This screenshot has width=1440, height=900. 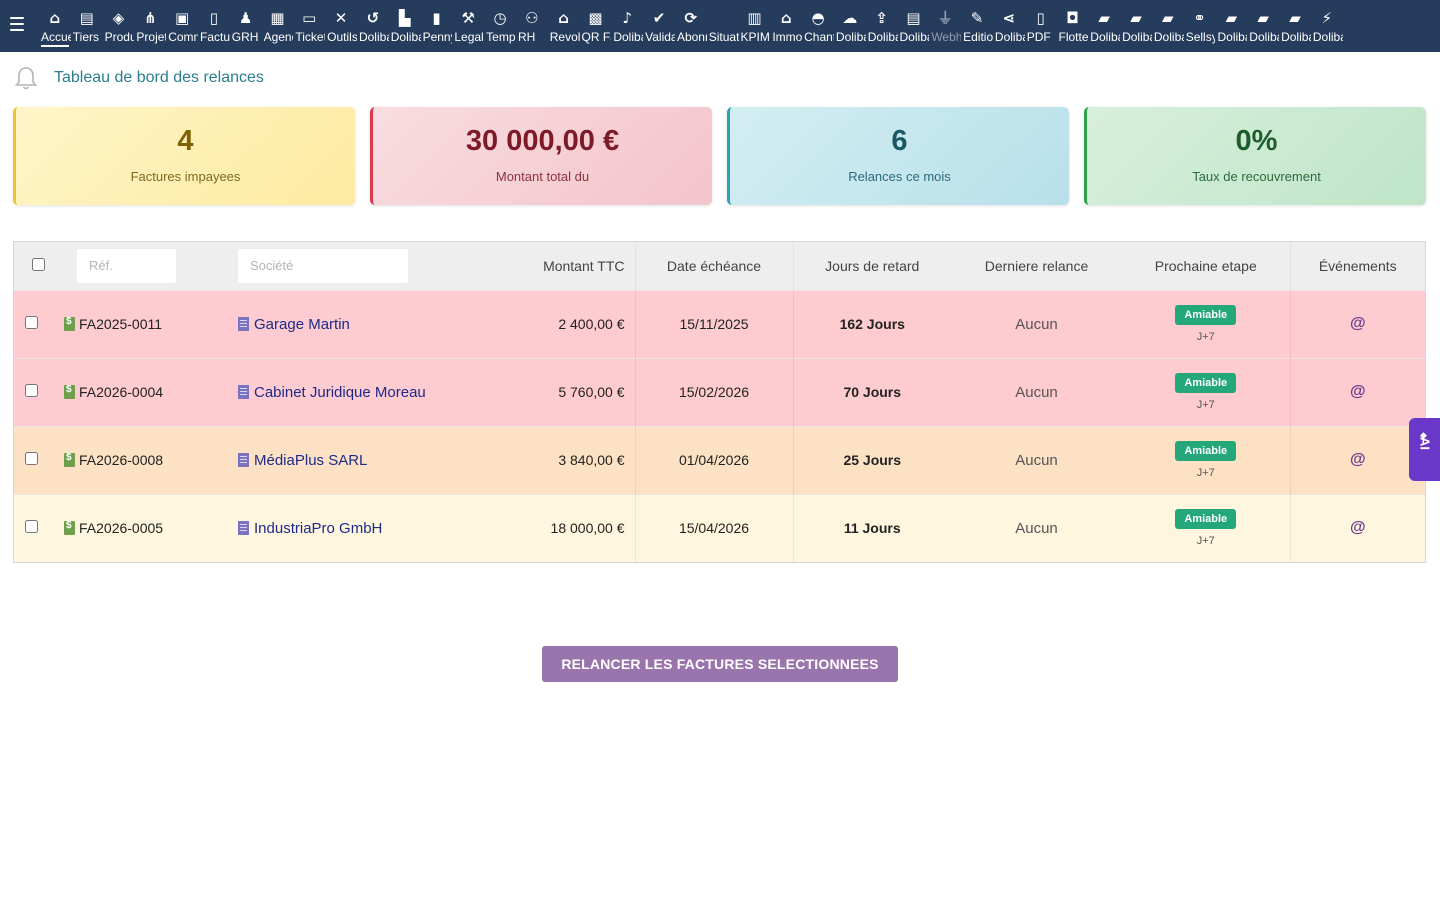 I want to click on clock-icon: ◷, so click(x=500, y=18).